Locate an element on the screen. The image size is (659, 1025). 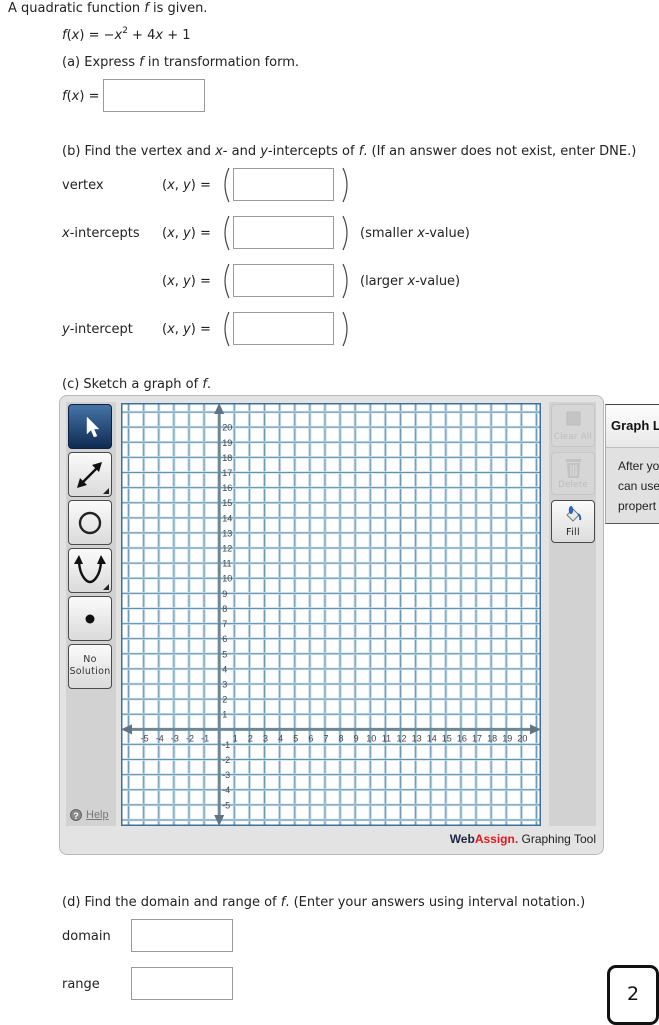
circle-tool-button is located at coordinates (90, 522).